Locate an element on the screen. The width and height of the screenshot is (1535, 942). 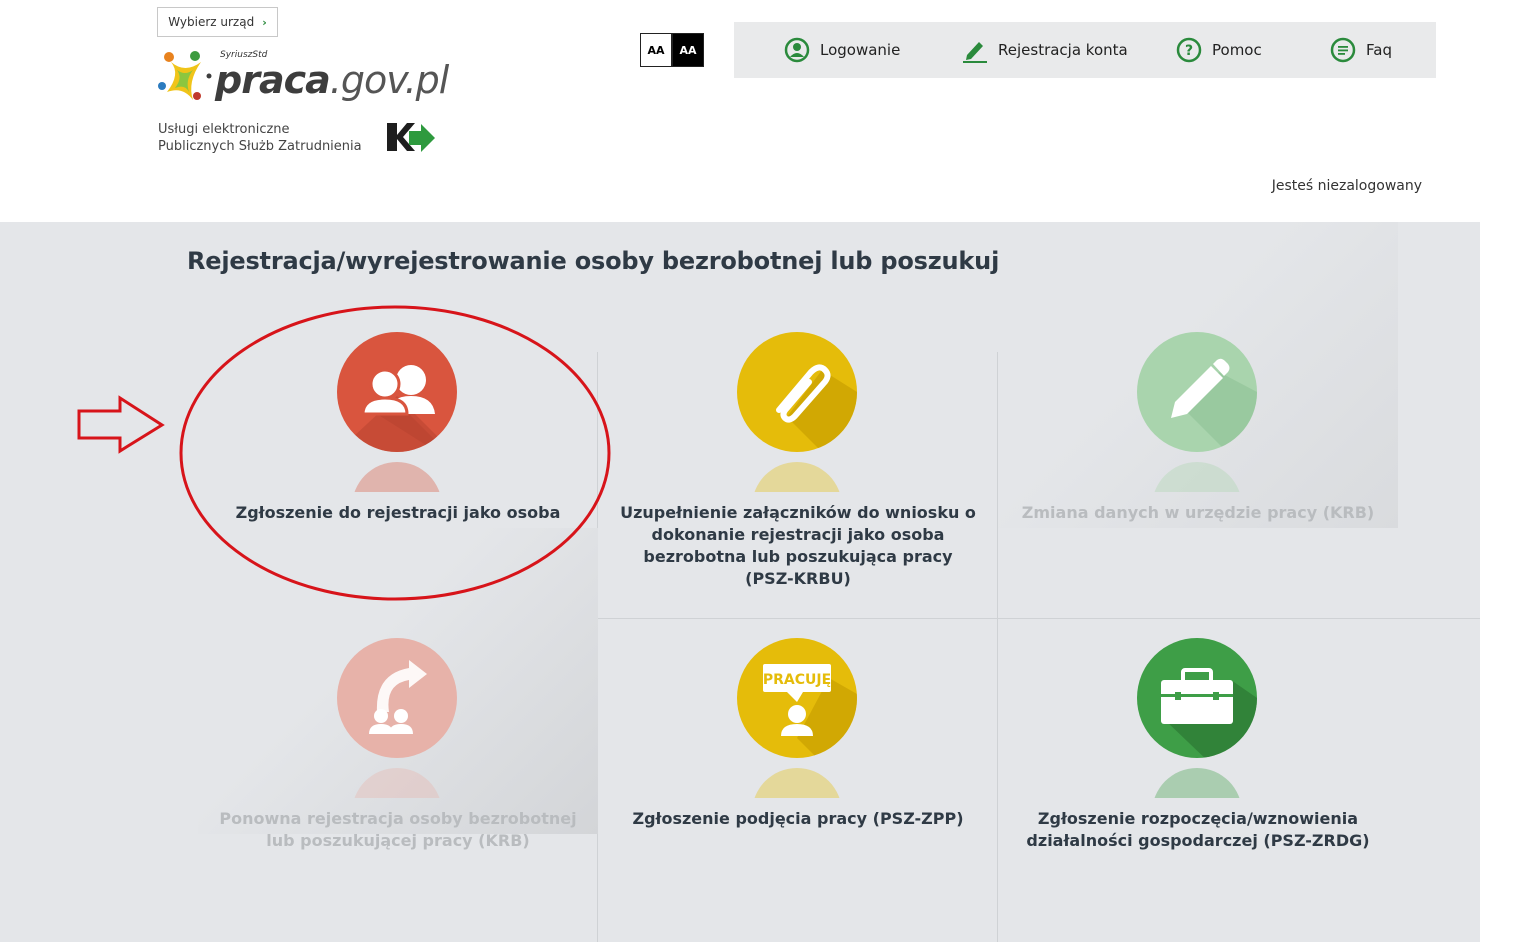
top-navigation: Logowanie Rejestracja konta ? Pomoc Faq is located at coordinates (1085, 50).